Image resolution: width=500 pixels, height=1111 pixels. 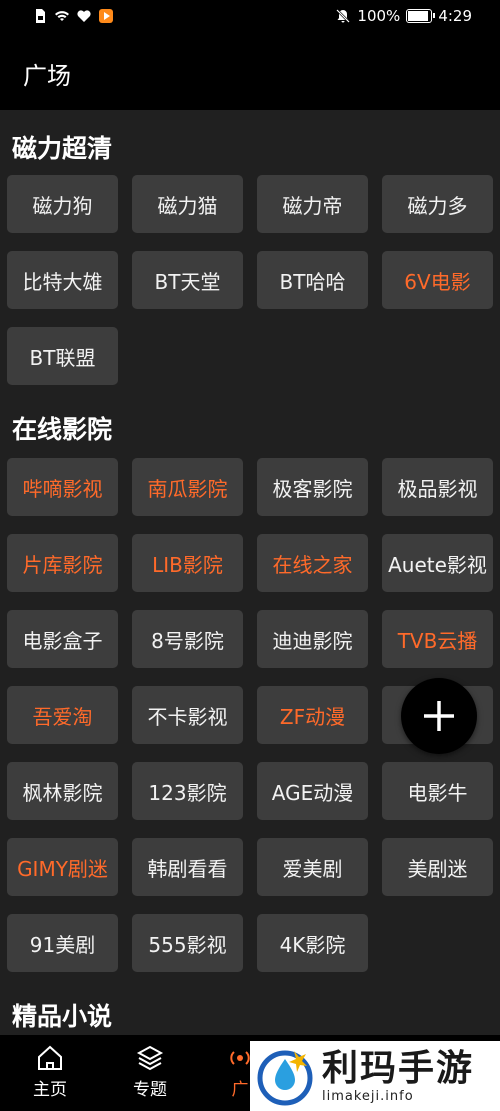 What do you see at coordinates (312, 487) in the screenshot?
I see `site-chip: 极客影院` at bounding box center [312, 487].